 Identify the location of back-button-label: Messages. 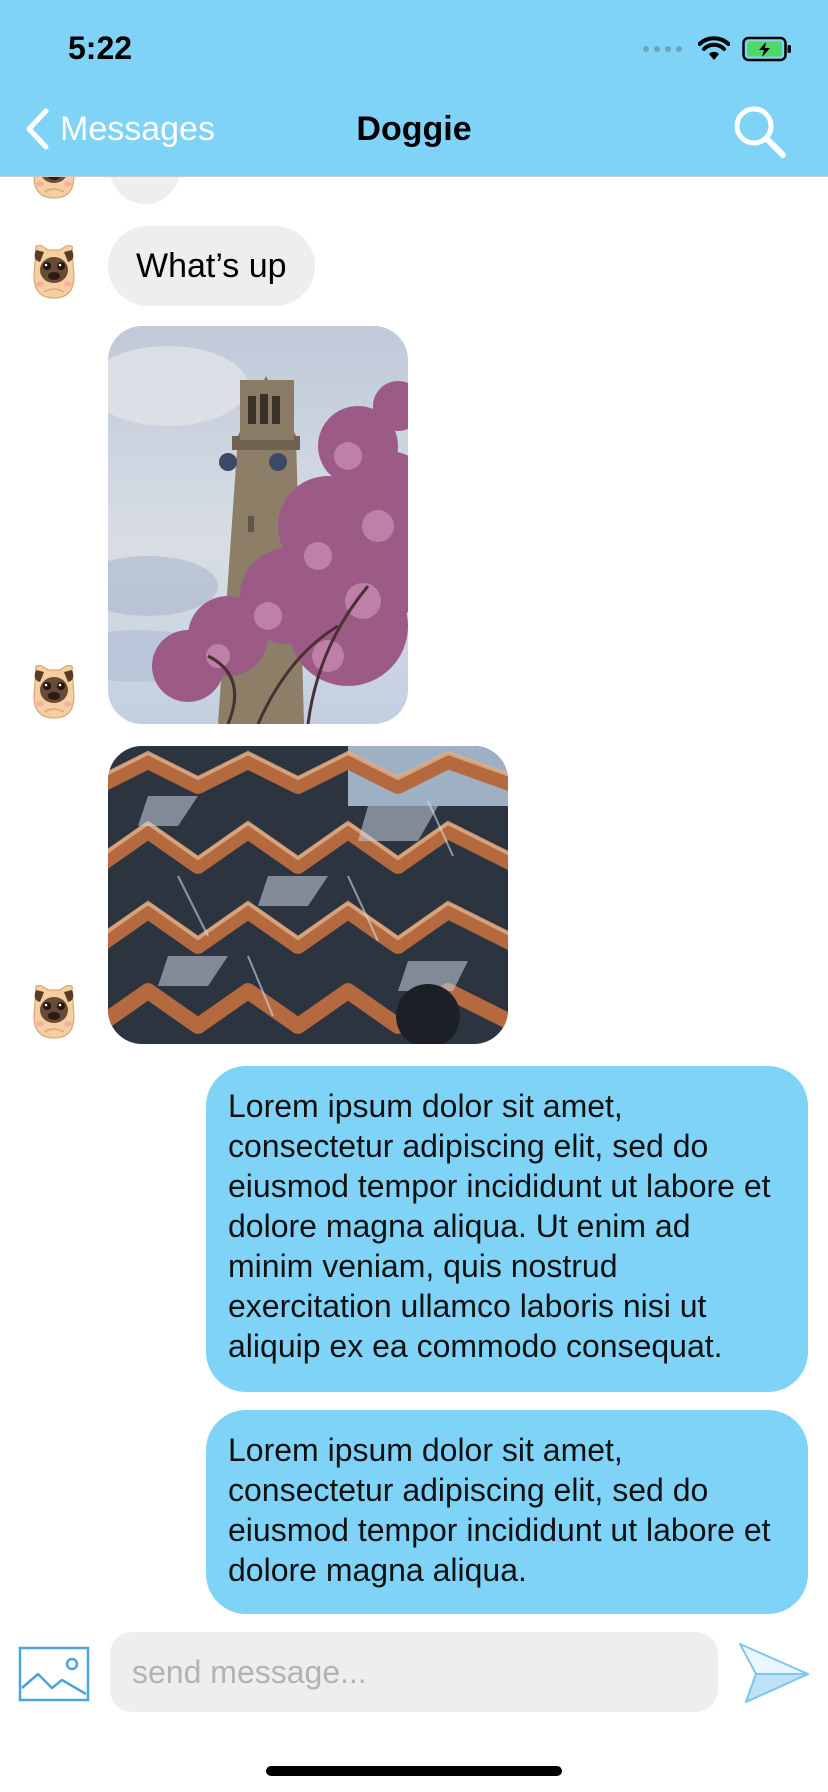
(137, 128).